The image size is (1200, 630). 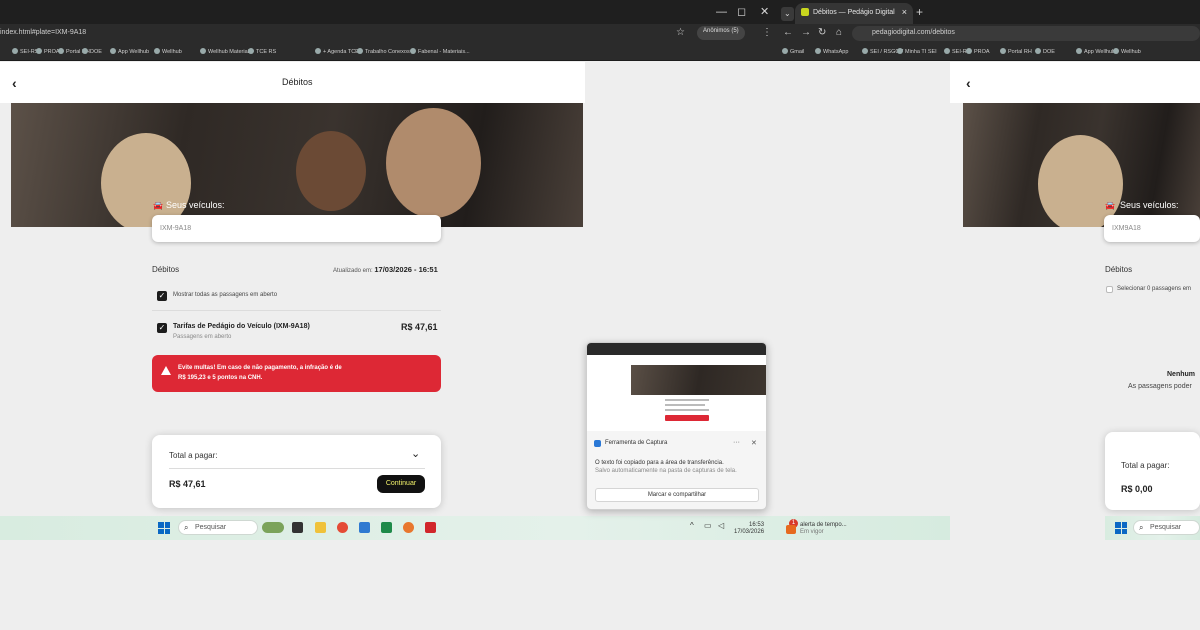 What do you see at coordinates (978, 51) in the screenshot?
I see `right-bookmark: PROA` at bounding box center [978, 51].